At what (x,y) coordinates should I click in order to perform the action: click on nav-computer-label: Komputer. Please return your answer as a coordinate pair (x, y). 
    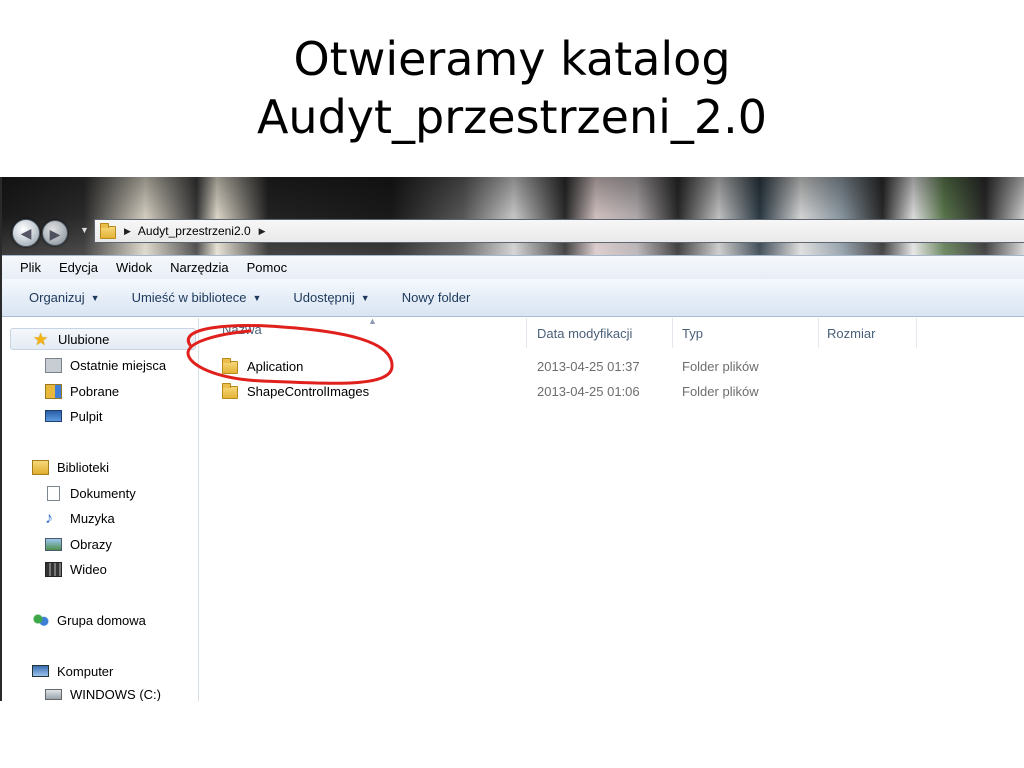
    Looking at the image, I should click on (85, 671).